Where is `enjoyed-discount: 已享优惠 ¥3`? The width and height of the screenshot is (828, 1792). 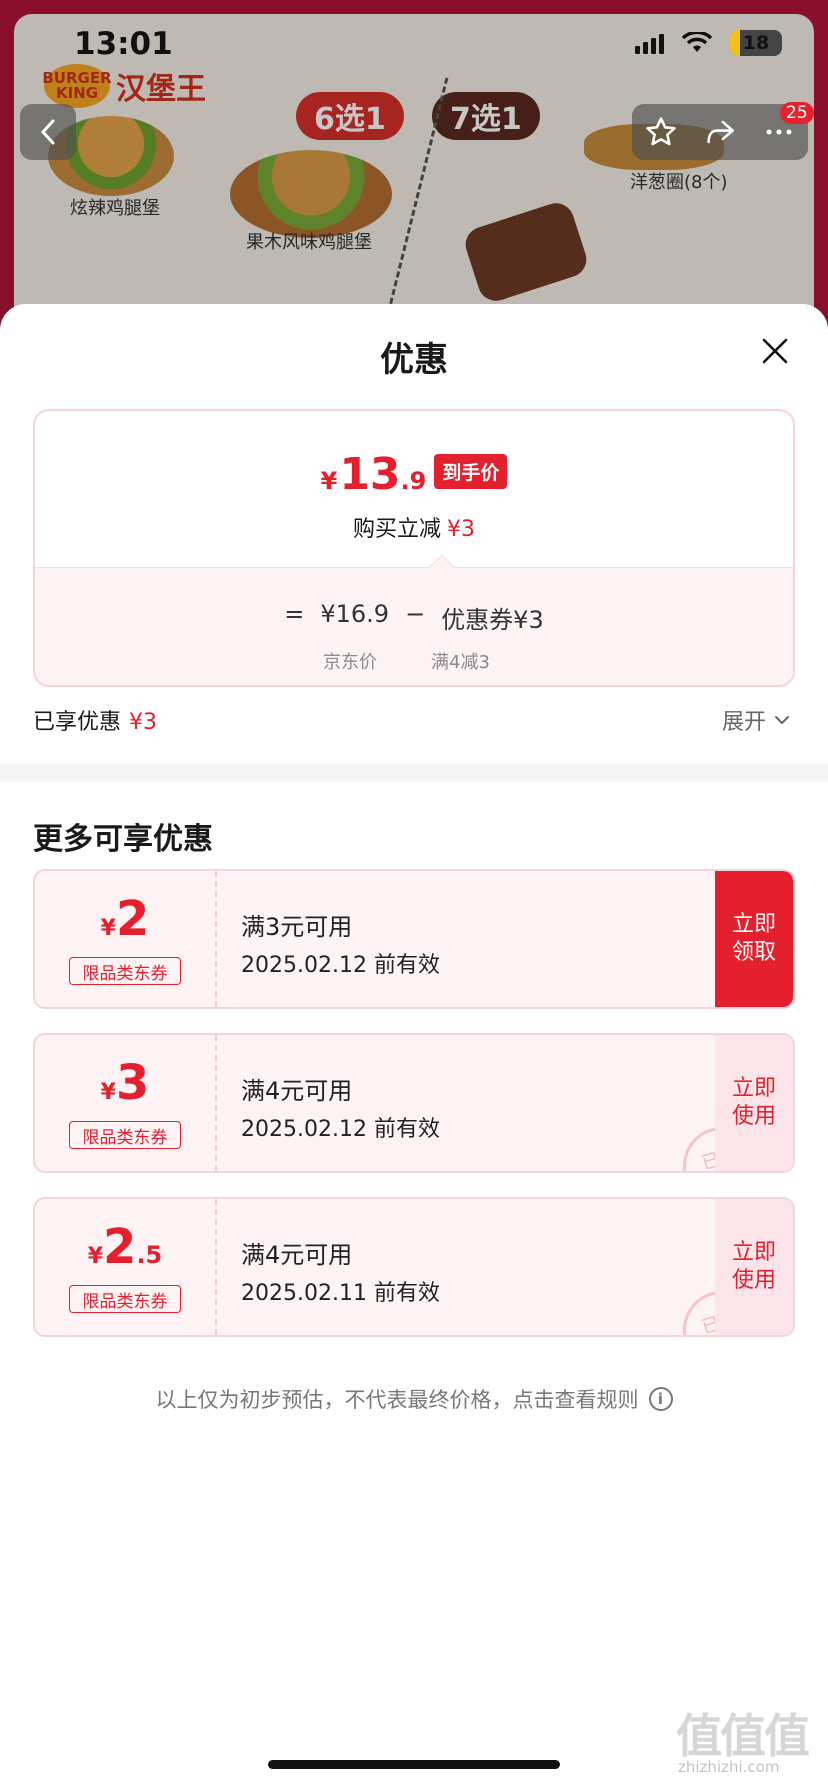
enjoyed-discount: 已享优惠 ¥3 is located at coordinates (95, 722).